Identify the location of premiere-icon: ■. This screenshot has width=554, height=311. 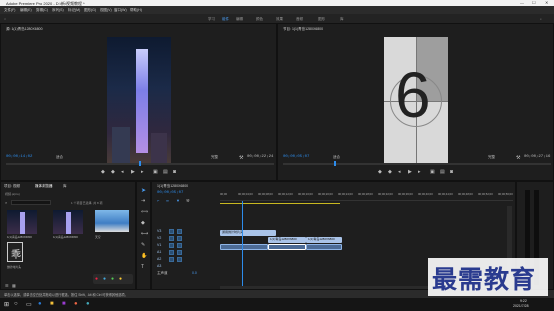
(64, 304).